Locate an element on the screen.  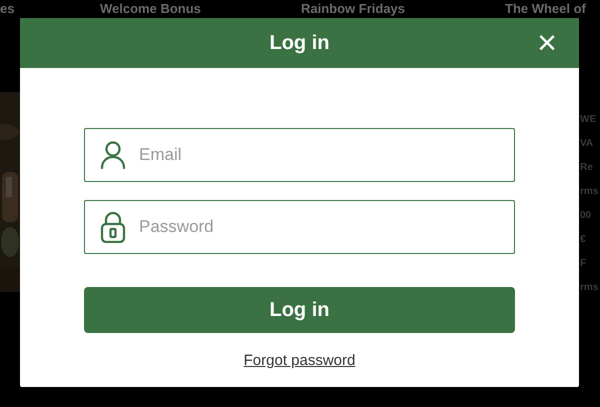
nav-link: Welcome Bonus is located at coordinates (150, 8).